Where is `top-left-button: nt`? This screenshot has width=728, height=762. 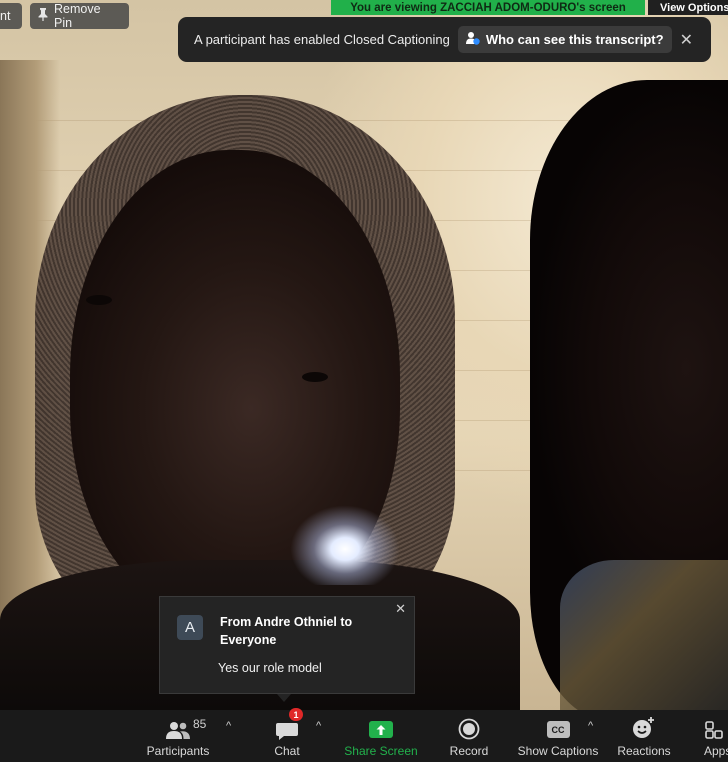 top-left-button: nt is located at coordinates (11, 16).